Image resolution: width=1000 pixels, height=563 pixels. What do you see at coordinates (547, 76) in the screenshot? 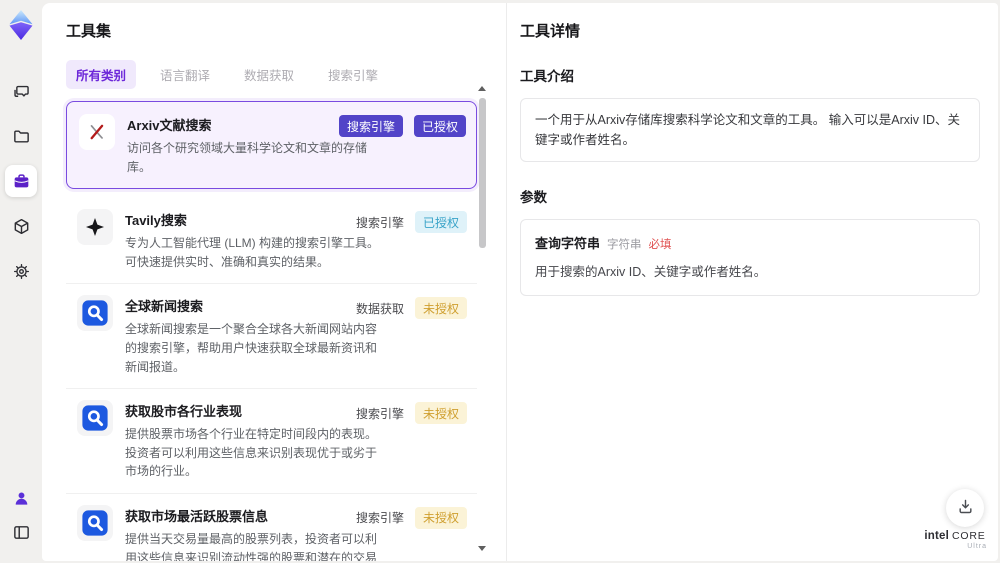
I see `intro-heading: 工具介绍` at bounding box center [547, 76].